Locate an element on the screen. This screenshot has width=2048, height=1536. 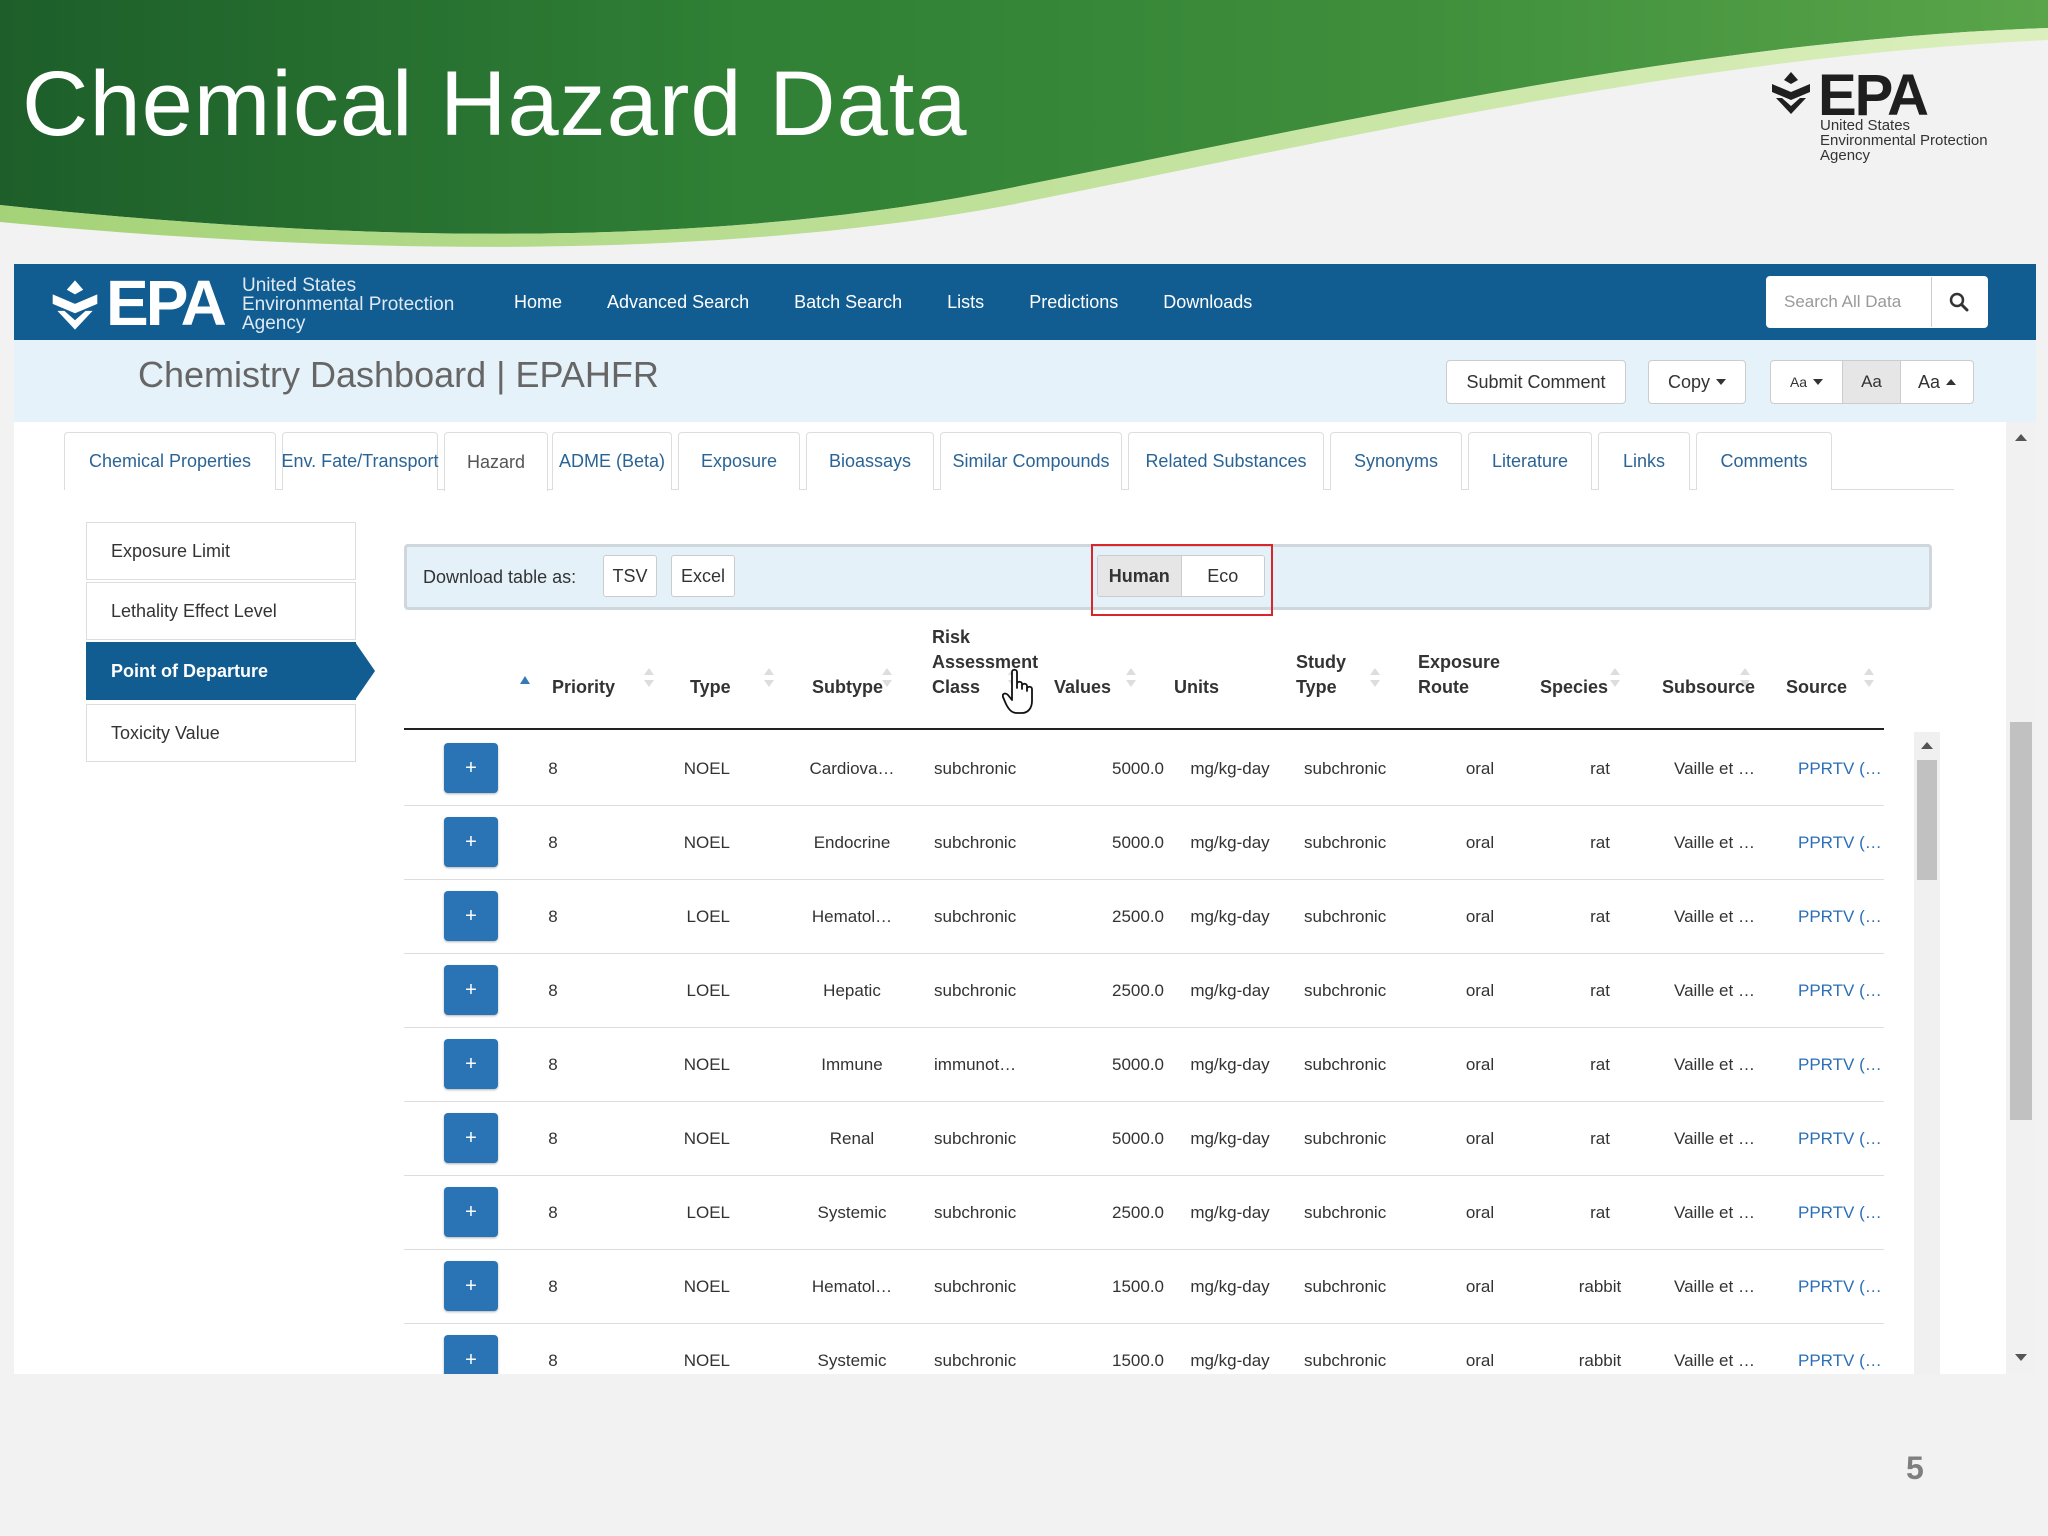
search-input is located at coordinates (1849, 302).